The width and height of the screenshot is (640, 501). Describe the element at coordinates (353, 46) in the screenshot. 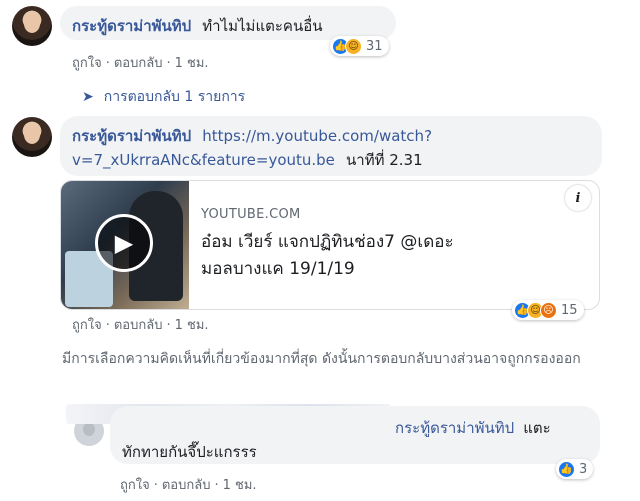

I see `haha-icon: ☺` at that location.